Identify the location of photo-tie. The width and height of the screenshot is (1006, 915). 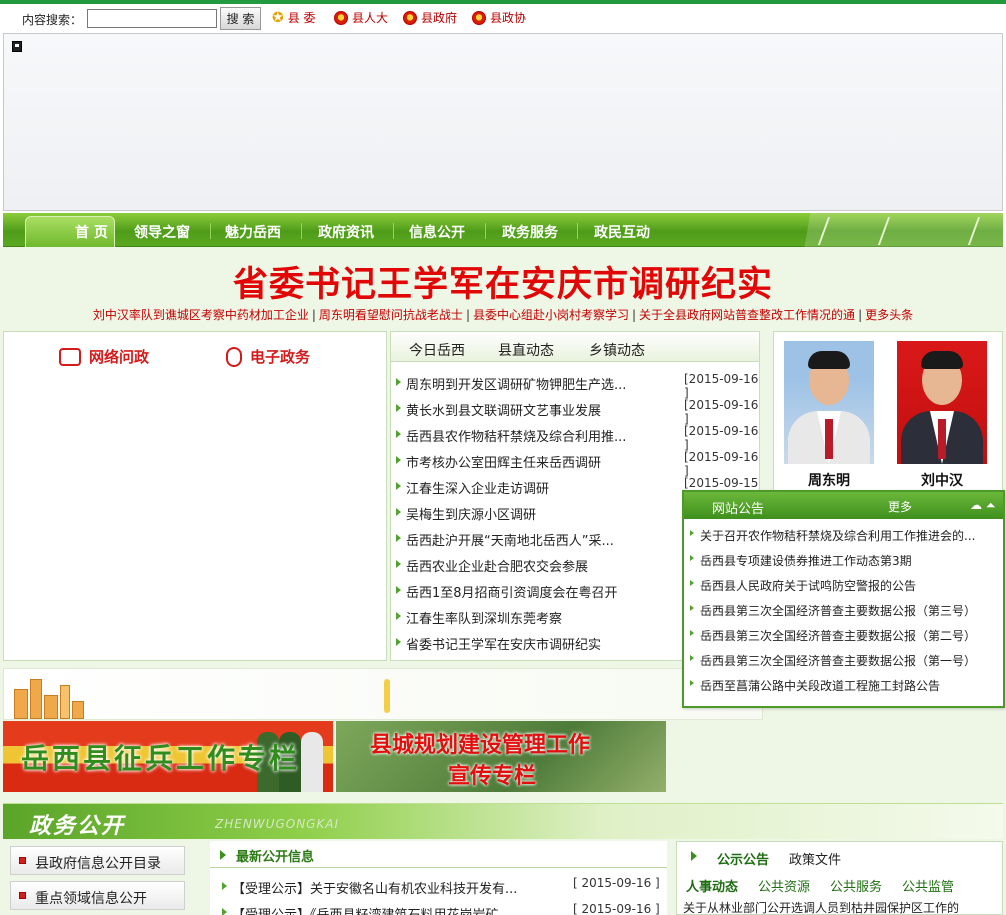
(942, 439).